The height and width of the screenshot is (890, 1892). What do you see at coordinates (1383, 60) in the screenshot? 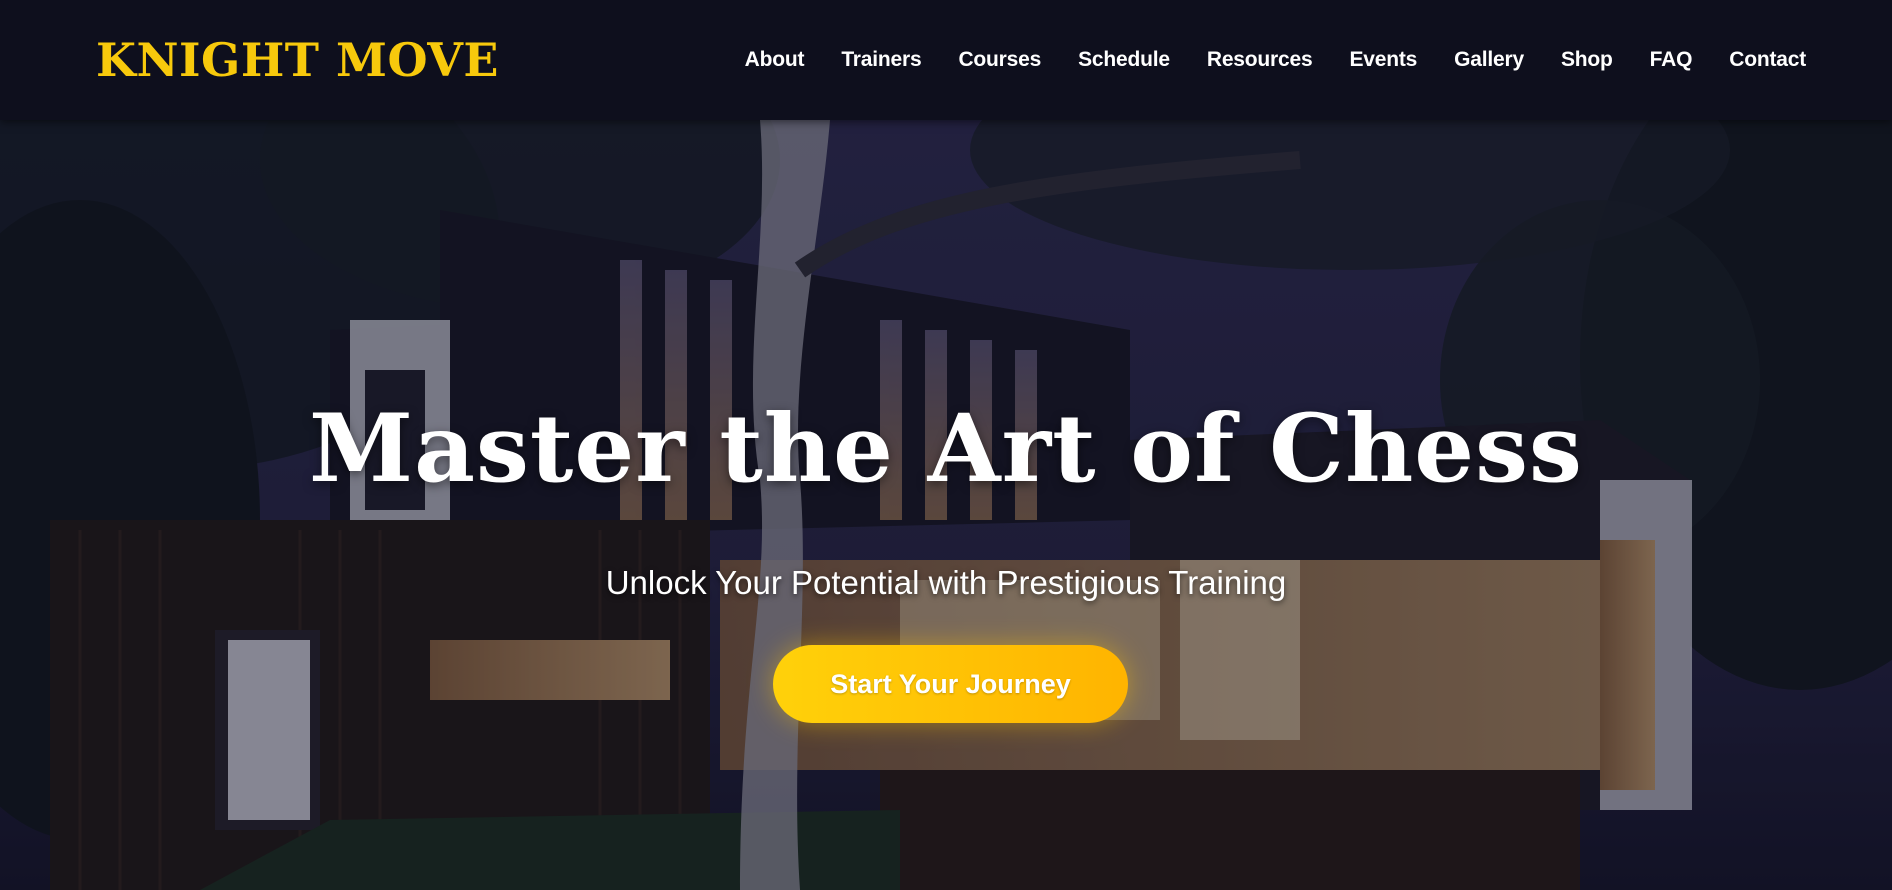
I see `nav-link-events: Events` at bounding box center [1383, 60].